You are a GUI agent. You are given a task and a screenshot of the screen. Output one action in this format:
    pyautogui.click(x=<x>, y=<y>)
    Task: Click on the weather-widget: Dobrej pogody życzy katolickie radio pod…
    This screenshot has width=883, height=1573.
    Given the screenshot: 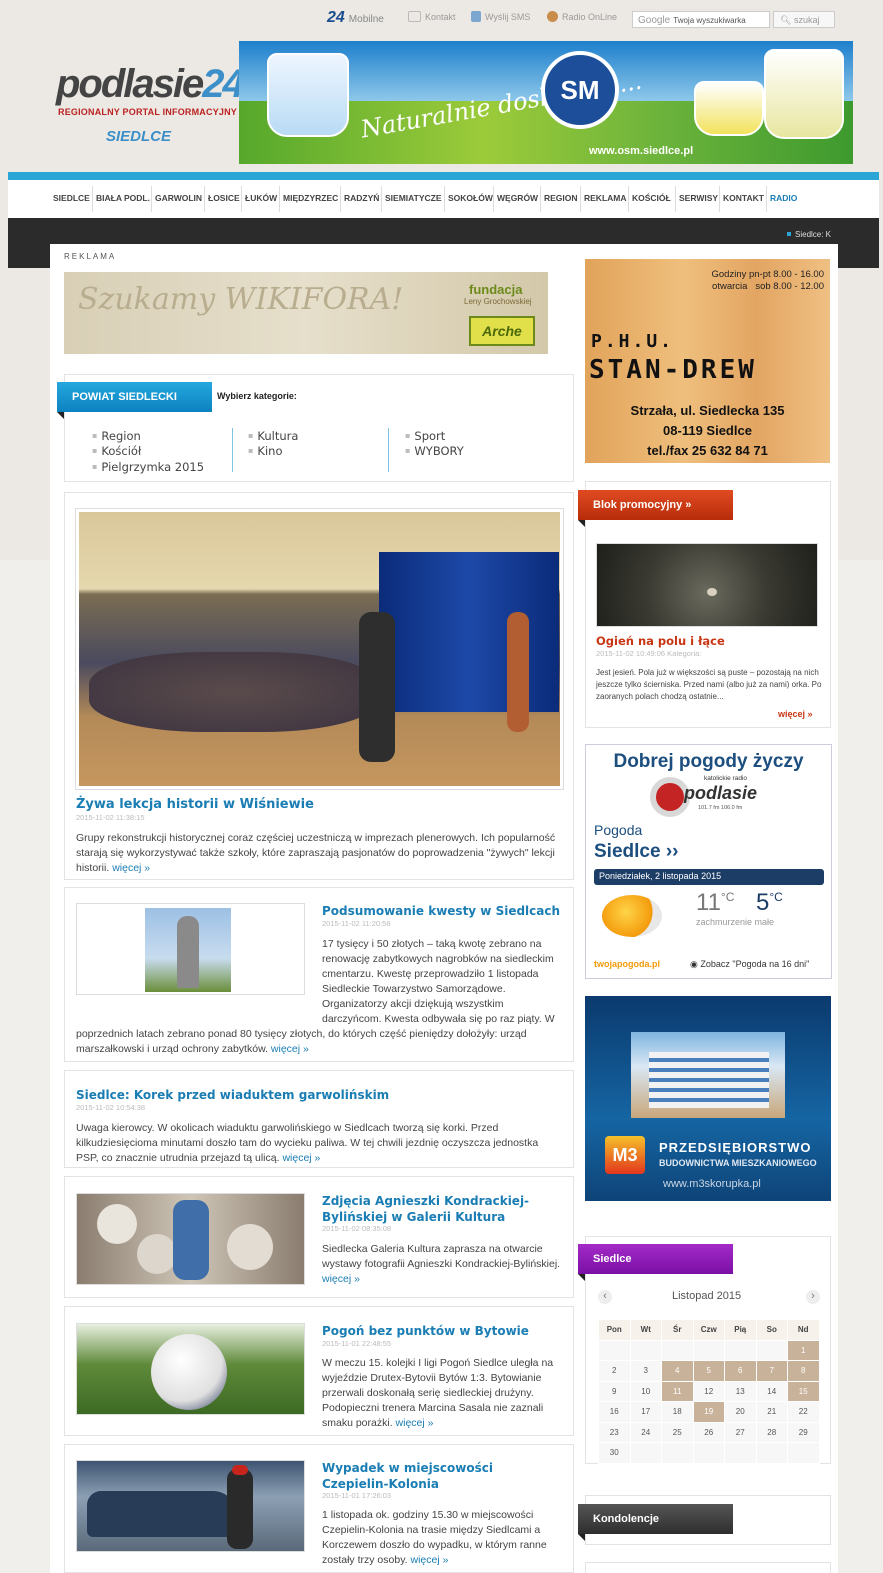 What is the action you would take?
    pyautogui.click(x=708, y=861)
    